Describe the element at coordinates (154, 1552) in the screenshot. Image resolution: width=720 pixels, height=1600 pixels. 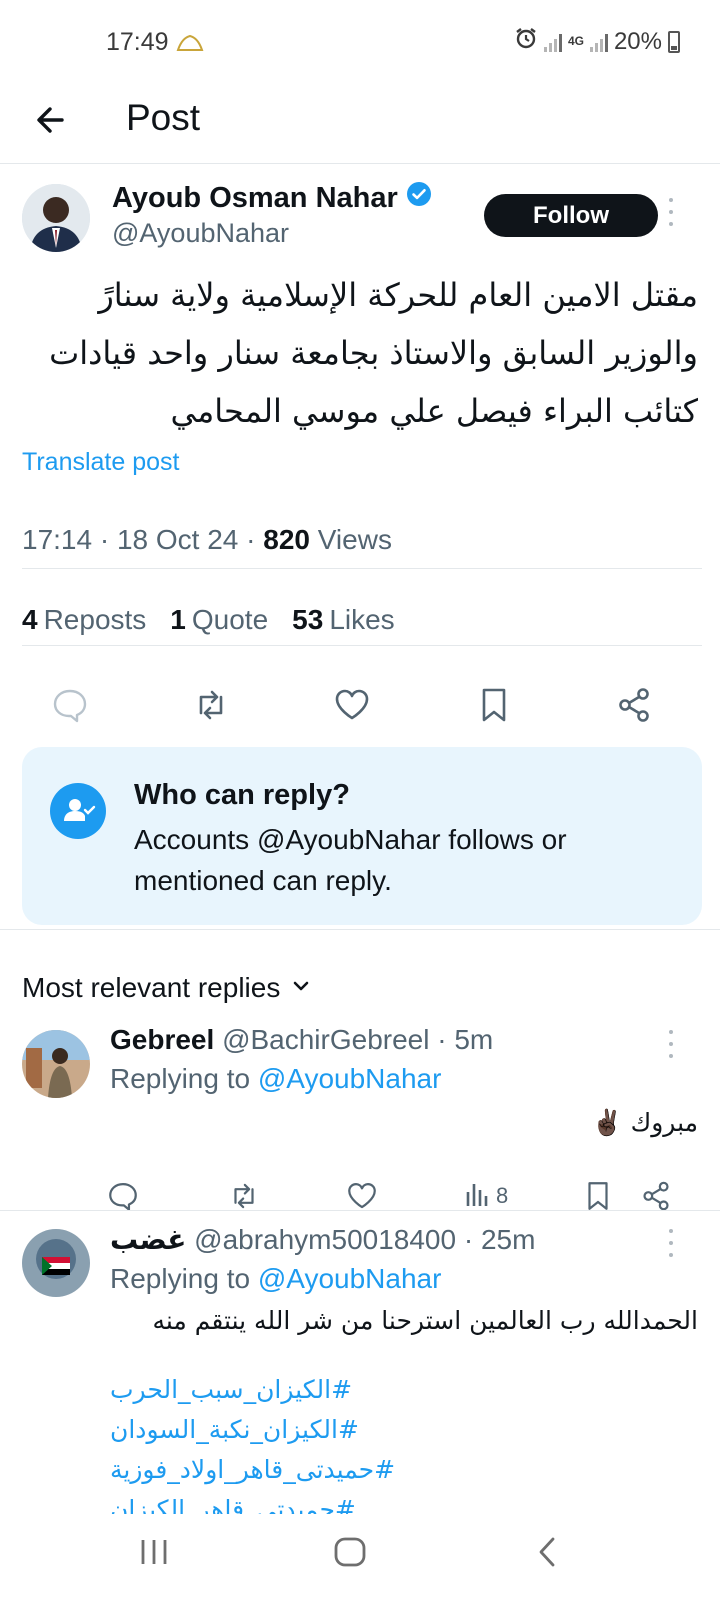
I see `recent-apps-icon` at that location.